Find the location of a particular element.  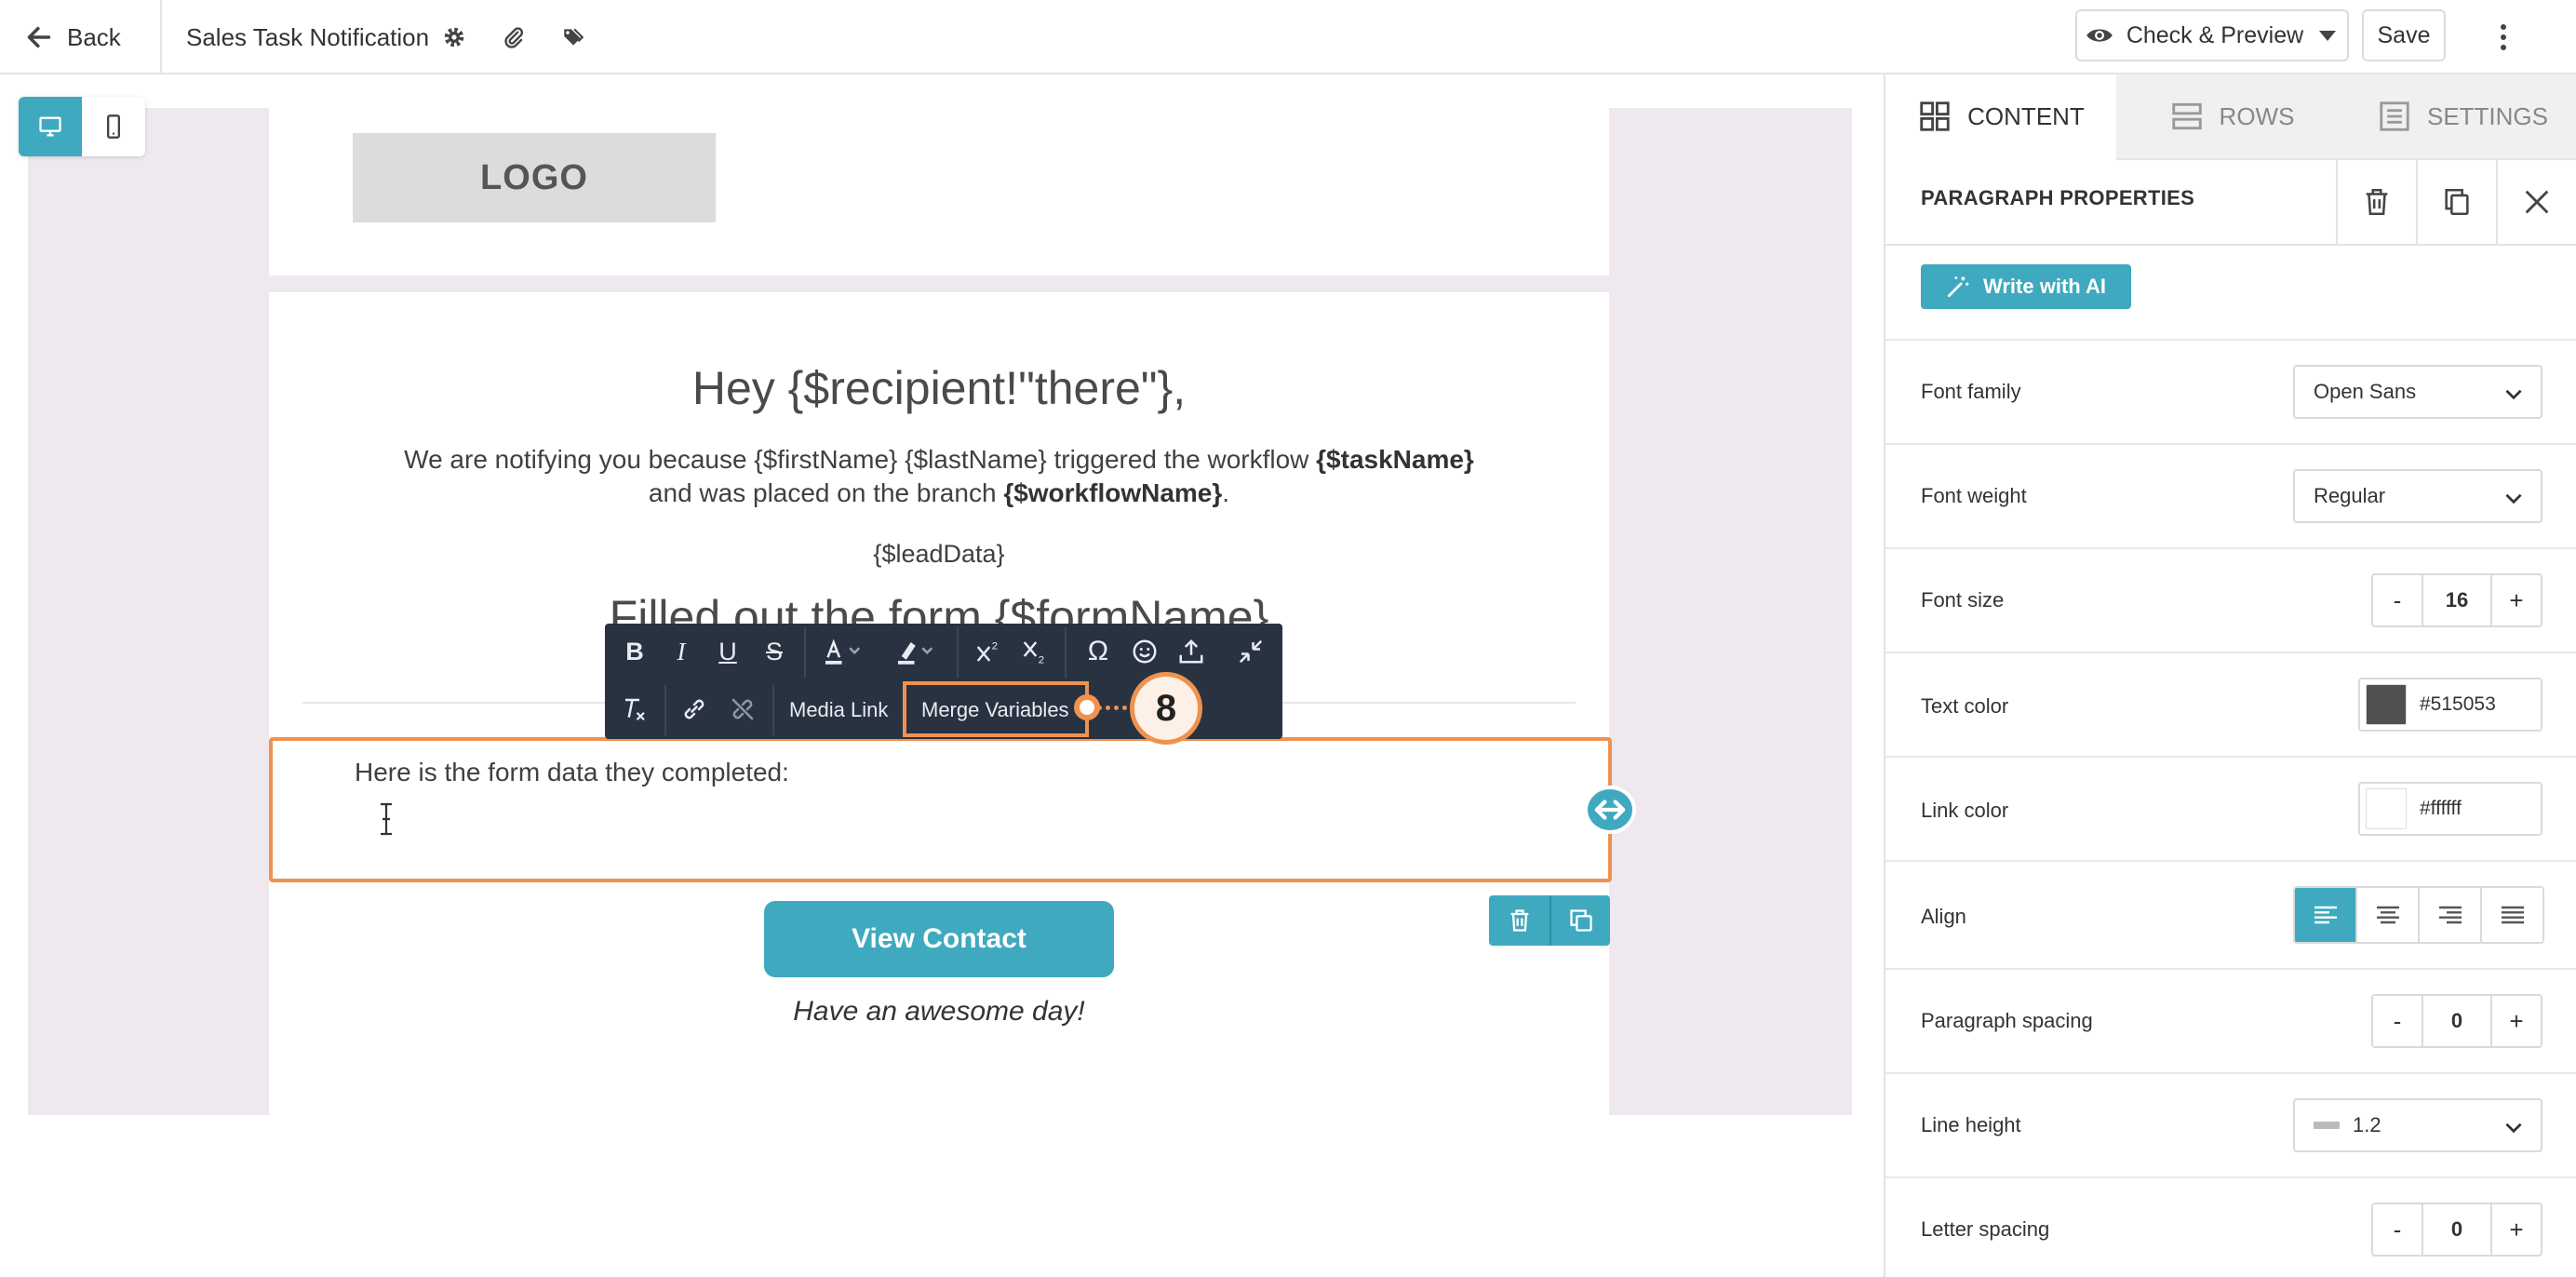

panel-tabs: CONTENT ROWS SETTINGS is located at coordinates (2230, 117).